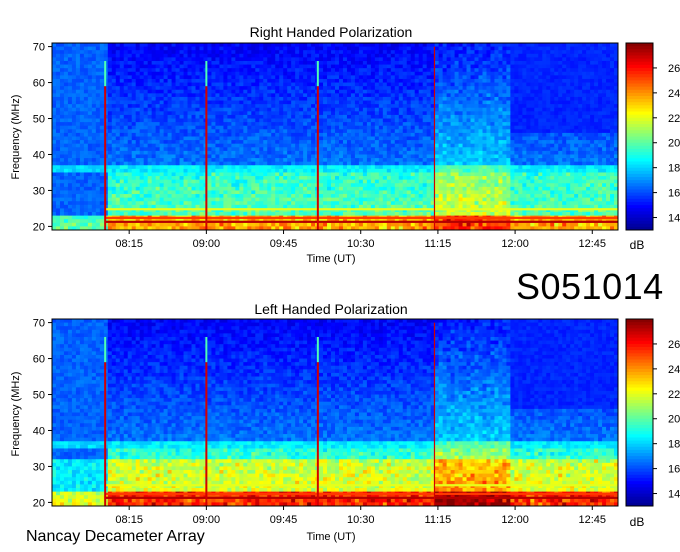  I want to click on chart-title: Left Handed Polarization, so click(330, 309).